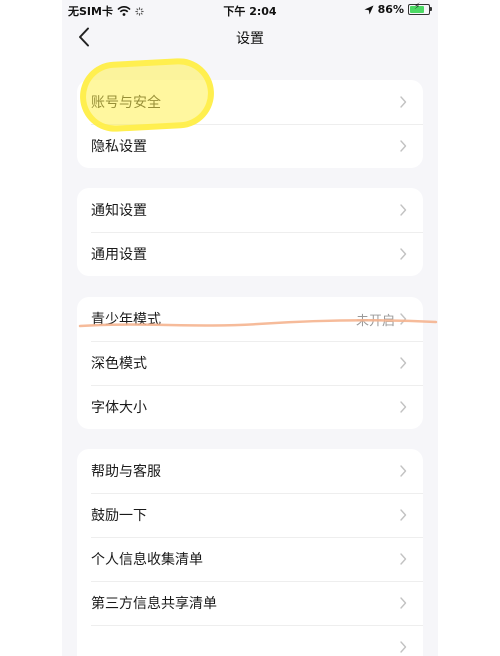 The height and width of the screenshot is (656, 500). I want to click on battery-charging-icon: ⚡, so click(420, 8).